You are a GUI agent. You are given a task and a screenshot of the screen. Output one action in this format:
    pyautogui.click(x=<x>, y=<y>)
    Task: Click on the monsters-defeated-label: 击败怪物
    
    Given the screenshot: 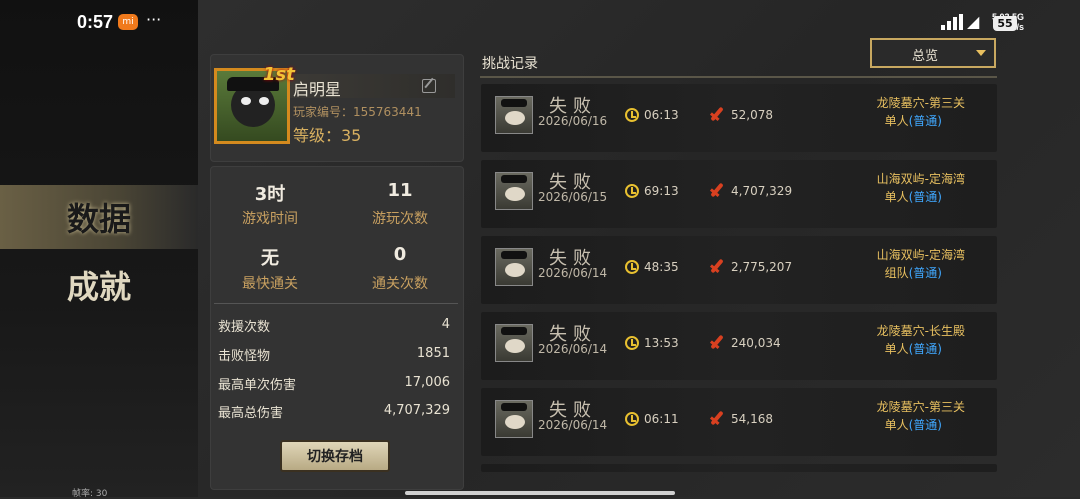 What is the action you would take?
    pyautogui.click(x=244, y=356)
    